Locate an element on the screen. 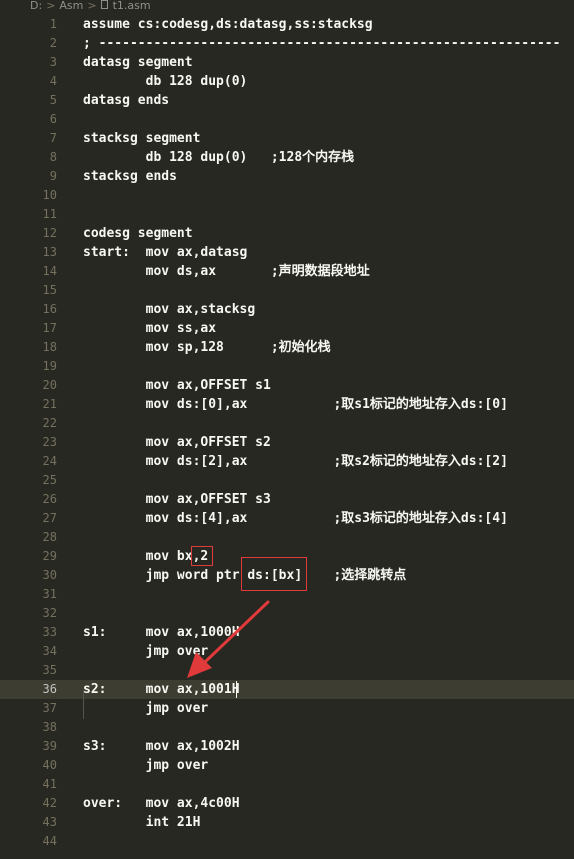 The image size is (574, 859). code-text: stacksg segment is located at coordinates (141, 138).